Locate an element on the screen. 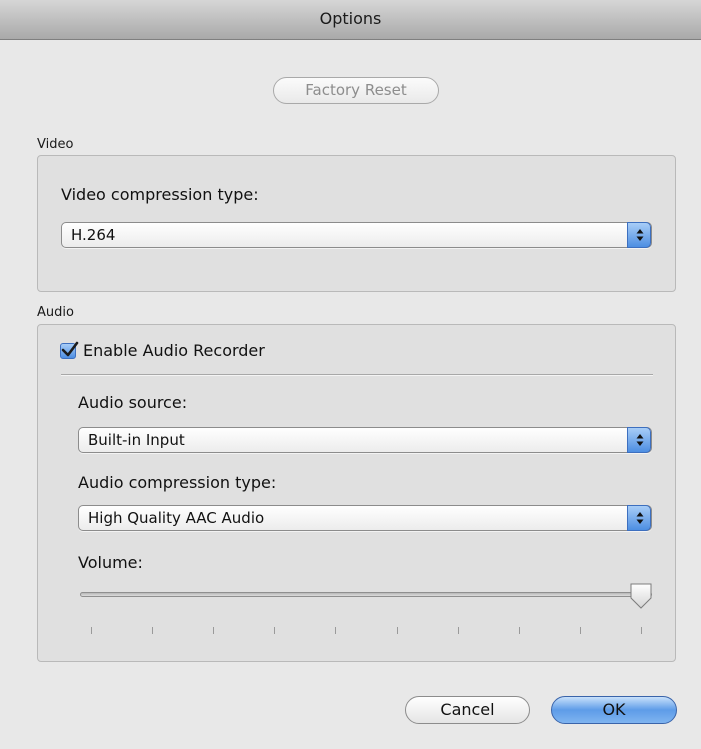 This screenshot has width=701, height=749. video-compression-label: Video compression type: is located at coordinates (160, 194).